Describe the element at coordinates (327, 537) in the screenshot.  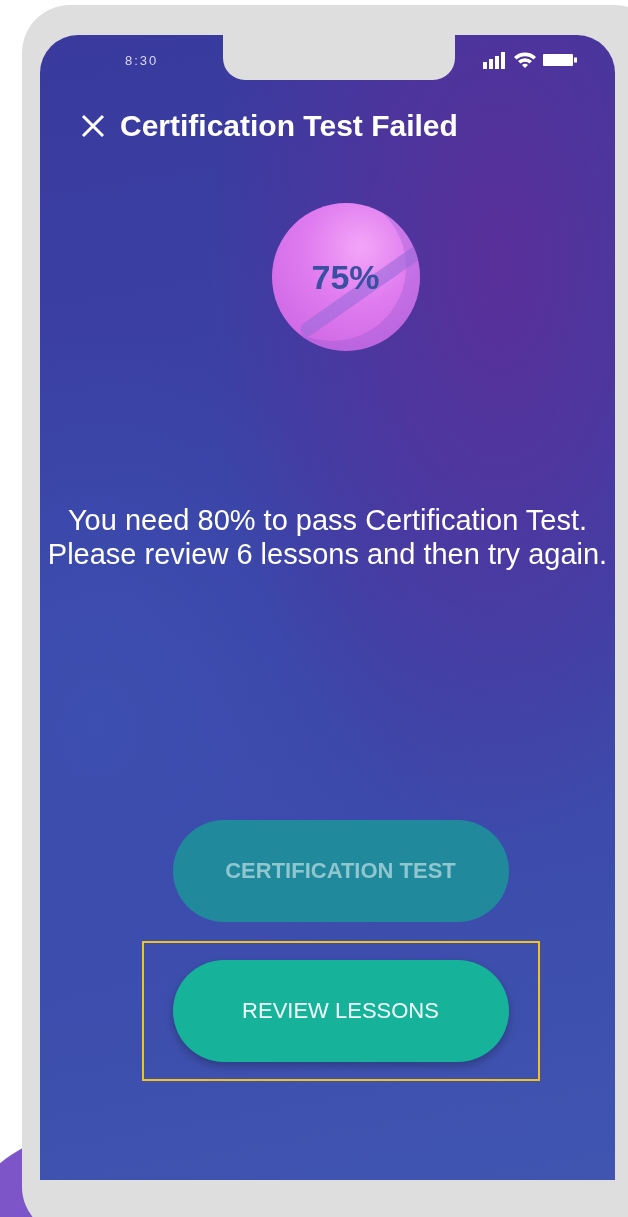
I see `result-message: You need 80% to pass Certification Test. Please review 6 lessons and then try again.` at that location.